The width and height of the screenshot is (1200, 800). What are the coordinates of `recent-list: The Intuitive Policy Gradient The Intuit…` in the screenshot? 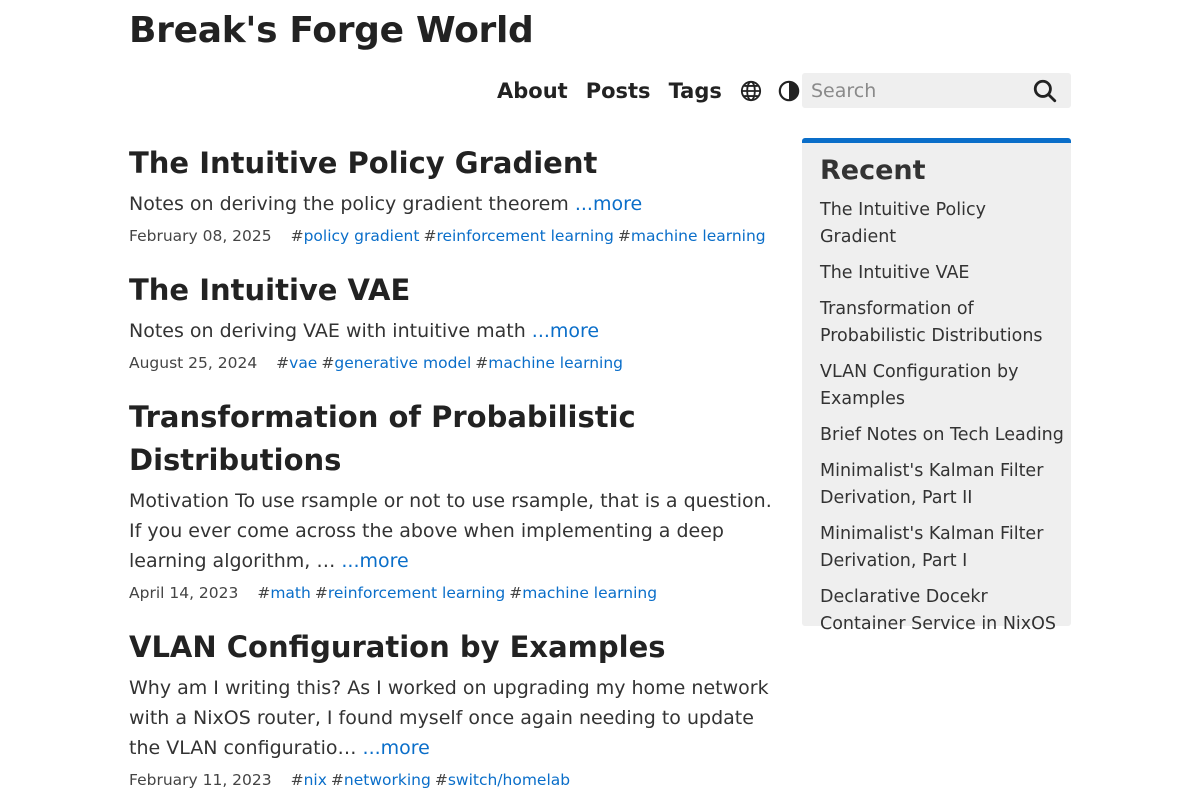 It's located at (945, 417).